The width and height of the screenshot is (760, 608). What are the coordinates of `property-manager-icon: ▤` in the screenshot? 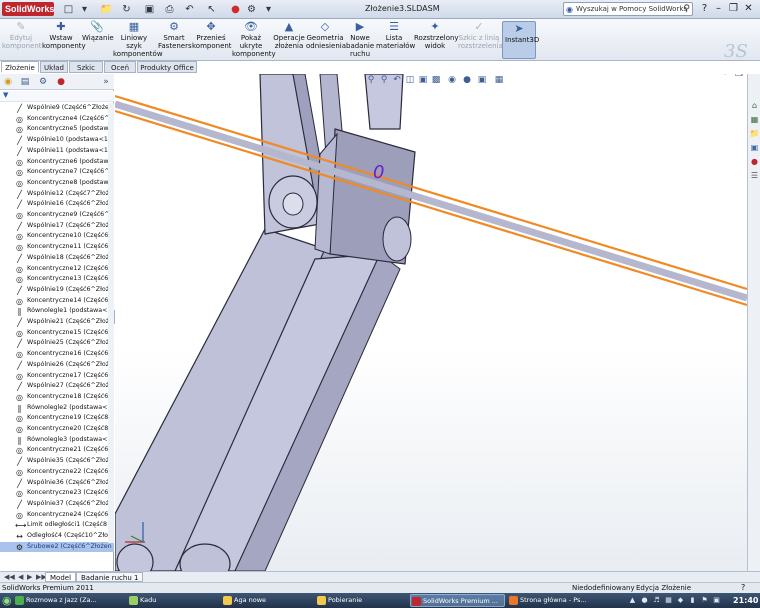 It's located at (25, 82).